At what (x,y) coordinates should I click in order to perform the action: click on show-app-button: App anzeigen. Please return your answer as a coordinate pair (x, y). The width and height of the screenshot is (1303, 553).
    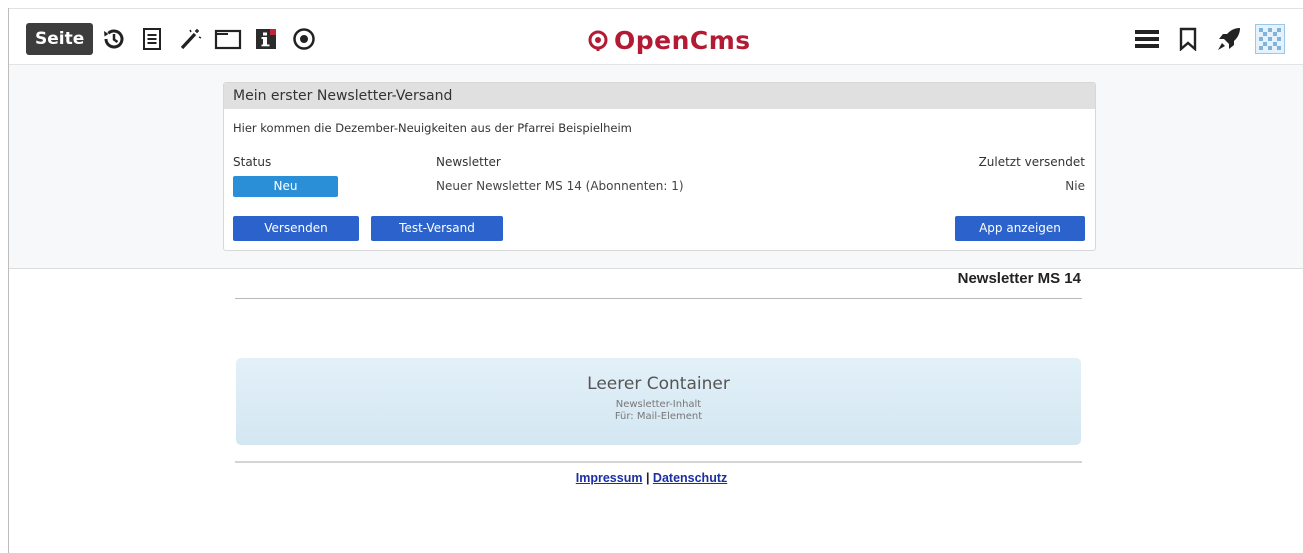
    Looking at the image, I should click on (1020, 228).